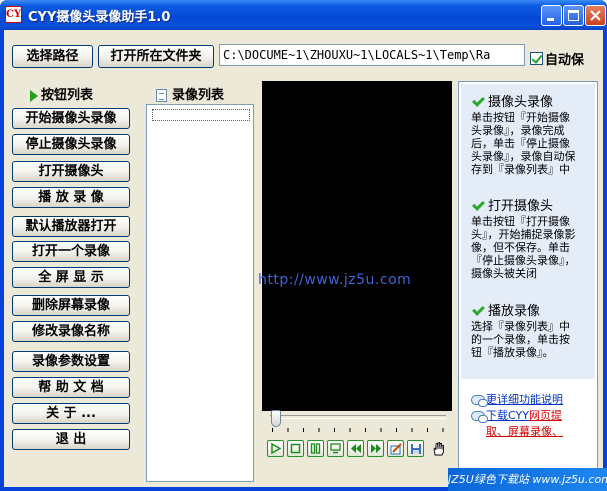 Image resolution: width=607 pixels, height=491 pixels. What do you see at coordinates (521, 206) in the screenshot?
I see `help-title-open-camera: 打开摄像头` at bounding box center [521, 206].